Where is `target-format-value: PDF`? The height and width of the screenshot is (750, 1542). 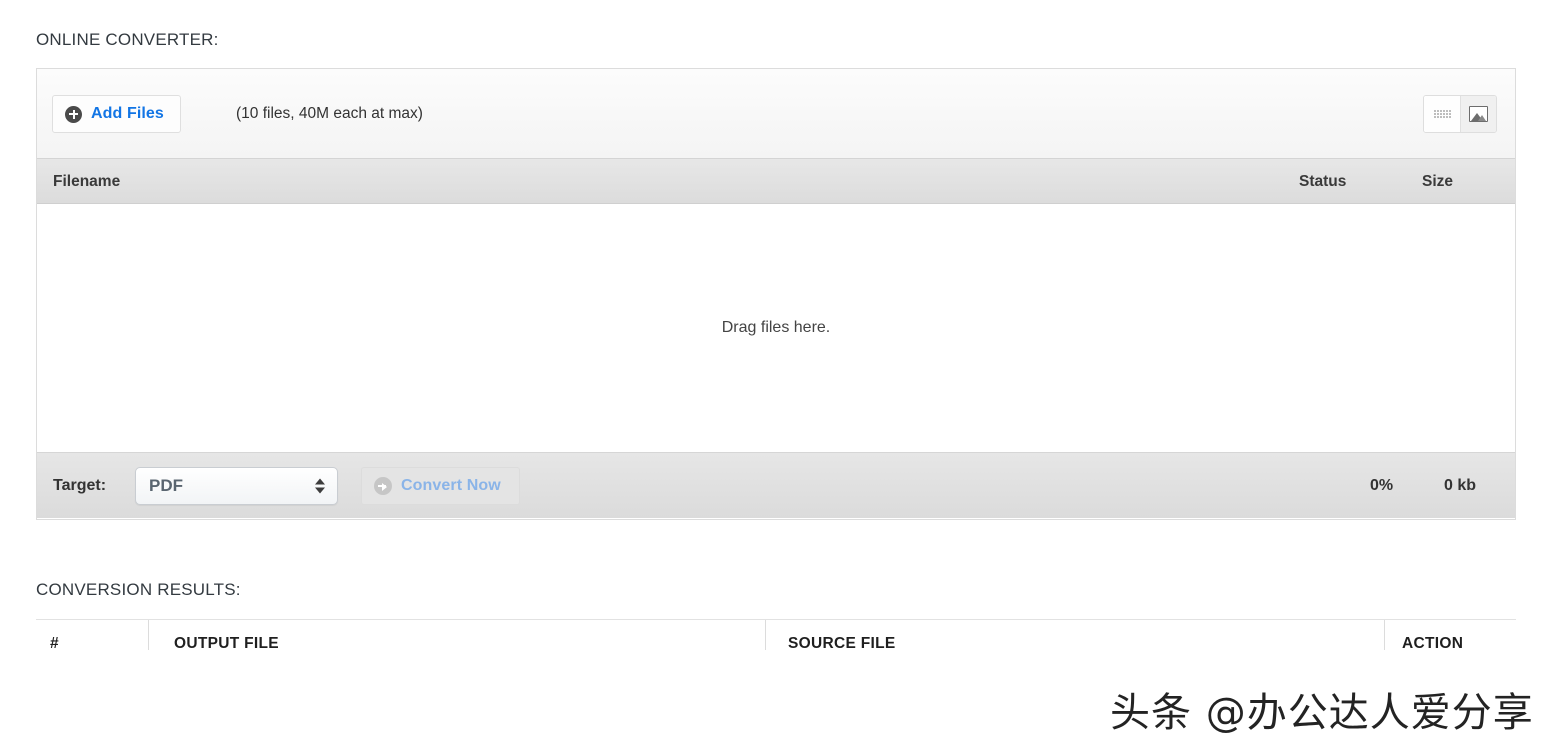 target-format-value: PDF is located at coordinates (166, 485).